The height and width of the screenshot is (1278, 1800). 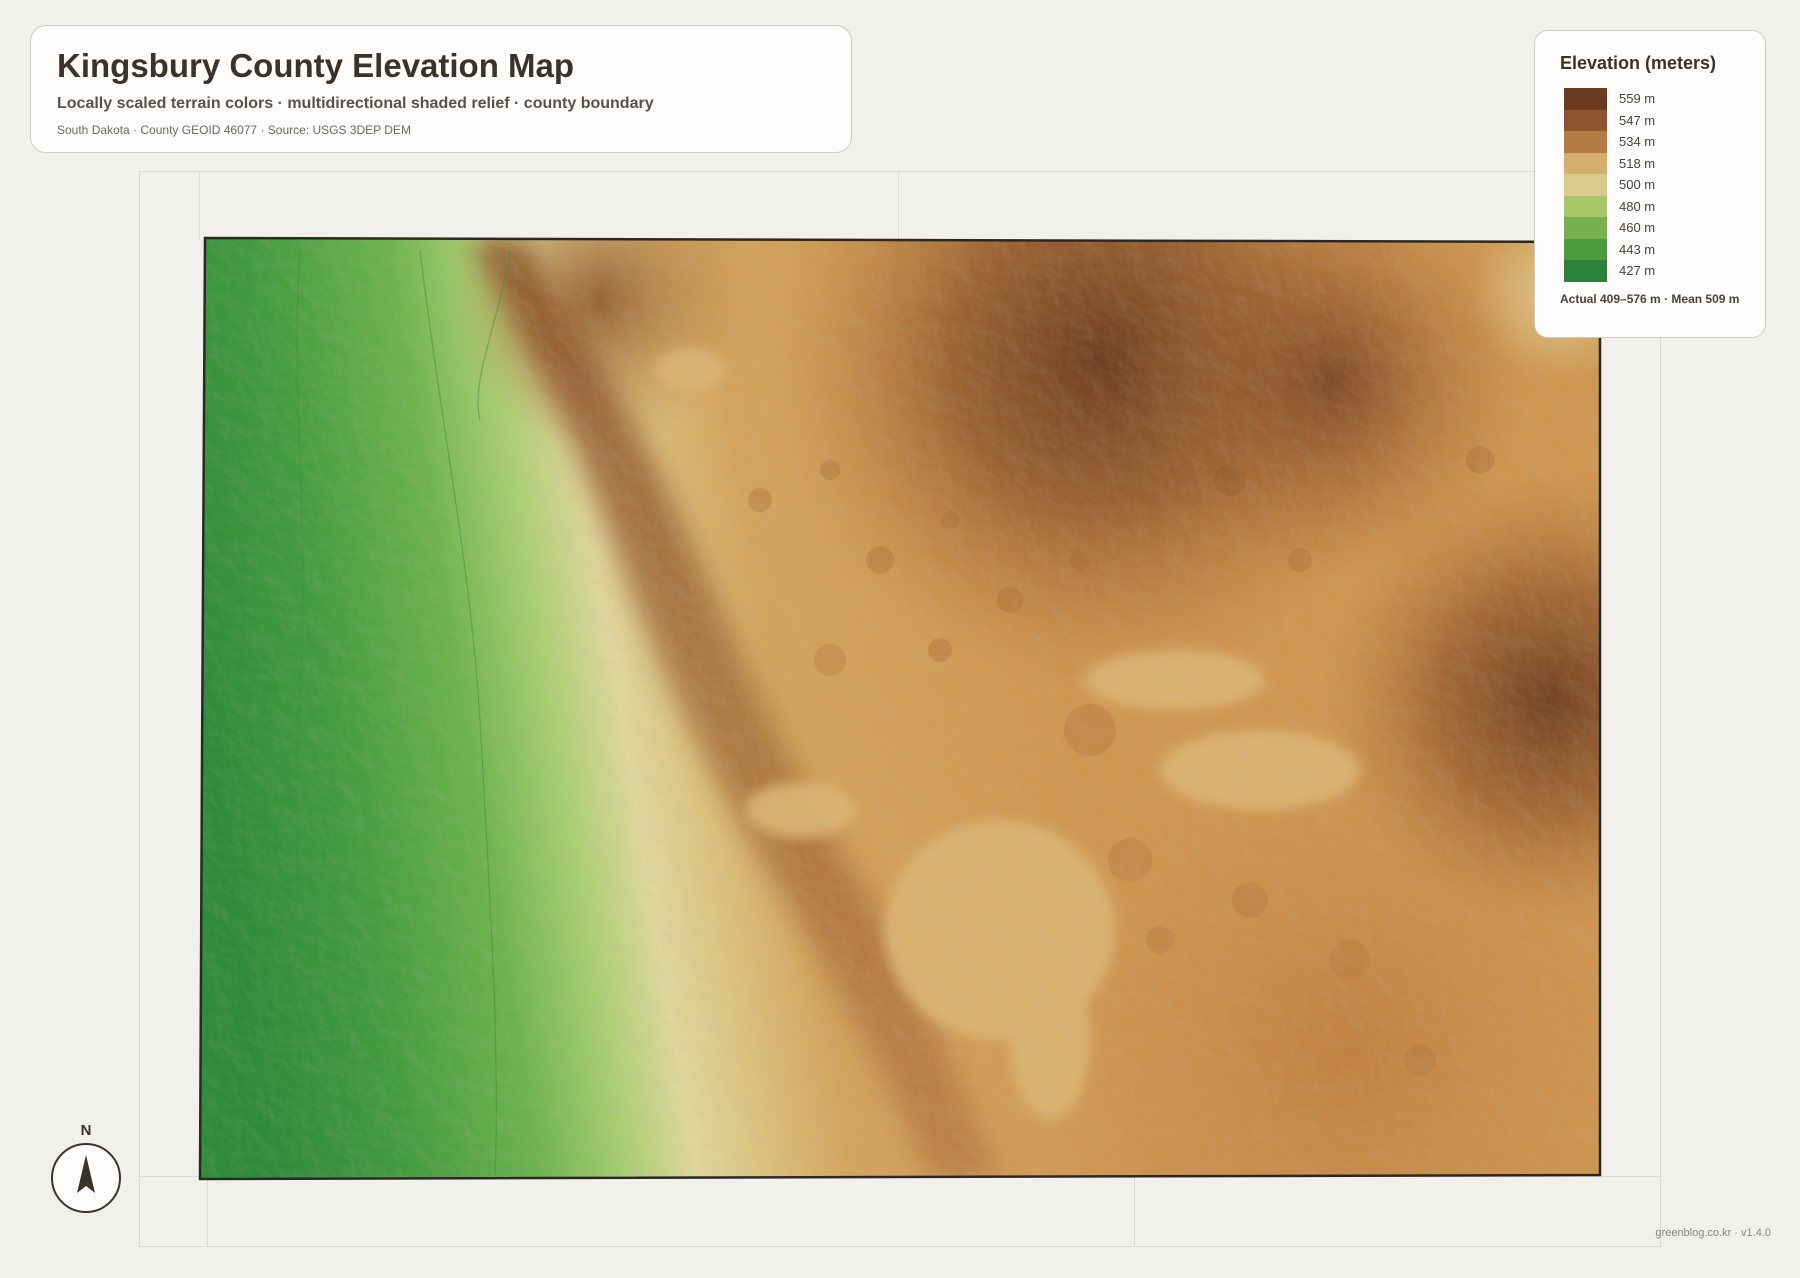 What do you see at coordinates (1638, 63) in the screenshot?
I see `legend-title: Elevation (meters)` at bounding box center [1638, 63].